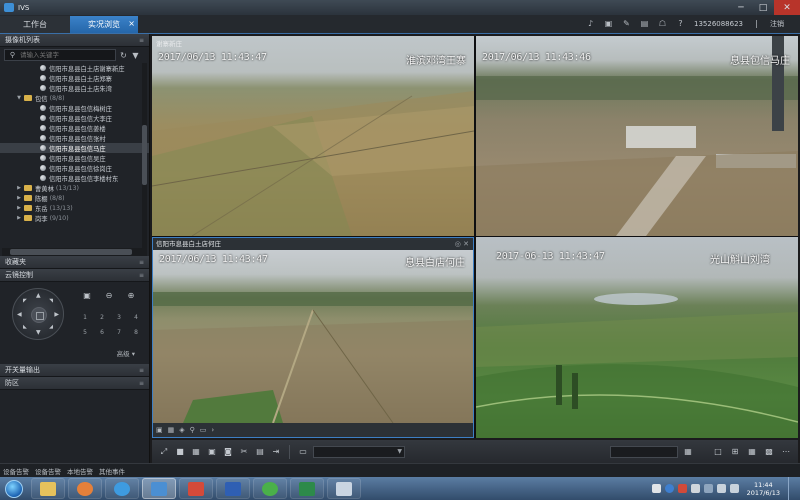 The width and height of the screenshot is (800, 500). Describe the element at coordinates (85, 332) in the screenshot. I see `preset-5-button: 5` at that location.